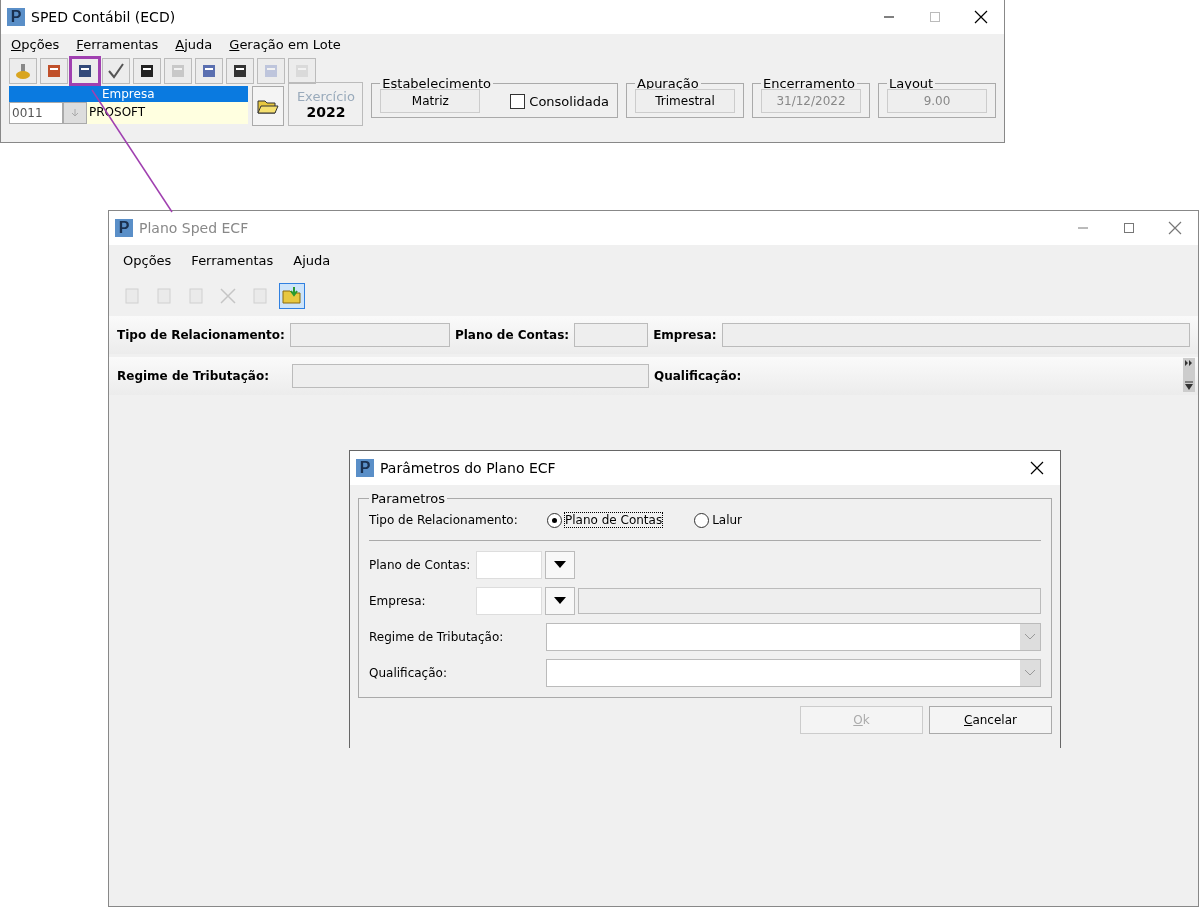 The width and height of the screenshot is (1200, 907). What do you see at coordinates (103, 17) in the screenshot?
I see `window-title: SPED Contábil (ECD)` at bounding box center [103, 17].